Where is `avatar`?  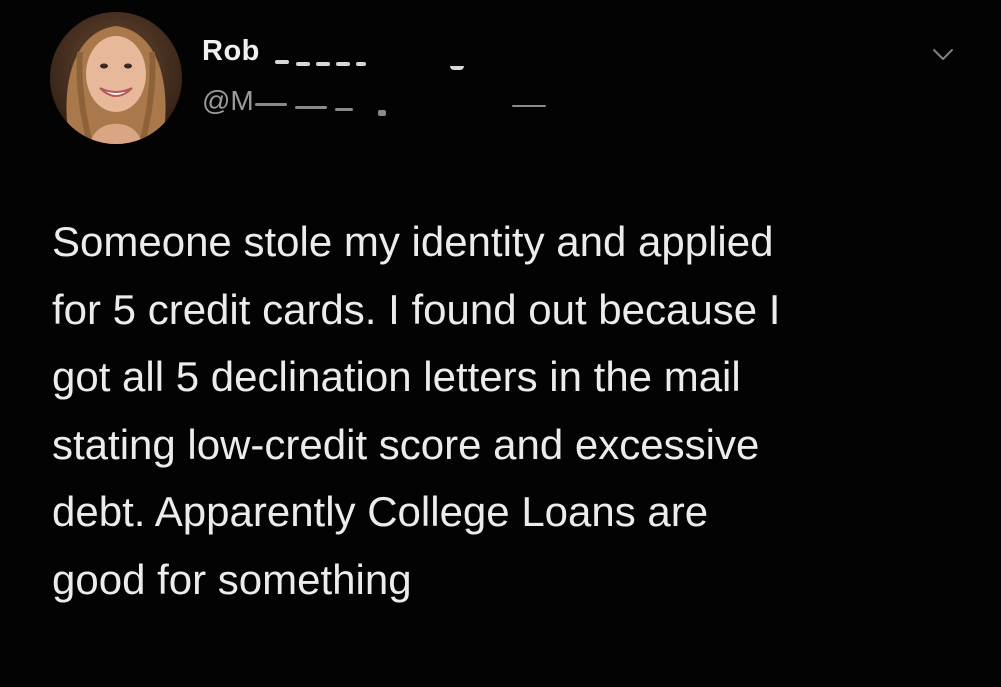
avatar is located at coordinates (116, 78).